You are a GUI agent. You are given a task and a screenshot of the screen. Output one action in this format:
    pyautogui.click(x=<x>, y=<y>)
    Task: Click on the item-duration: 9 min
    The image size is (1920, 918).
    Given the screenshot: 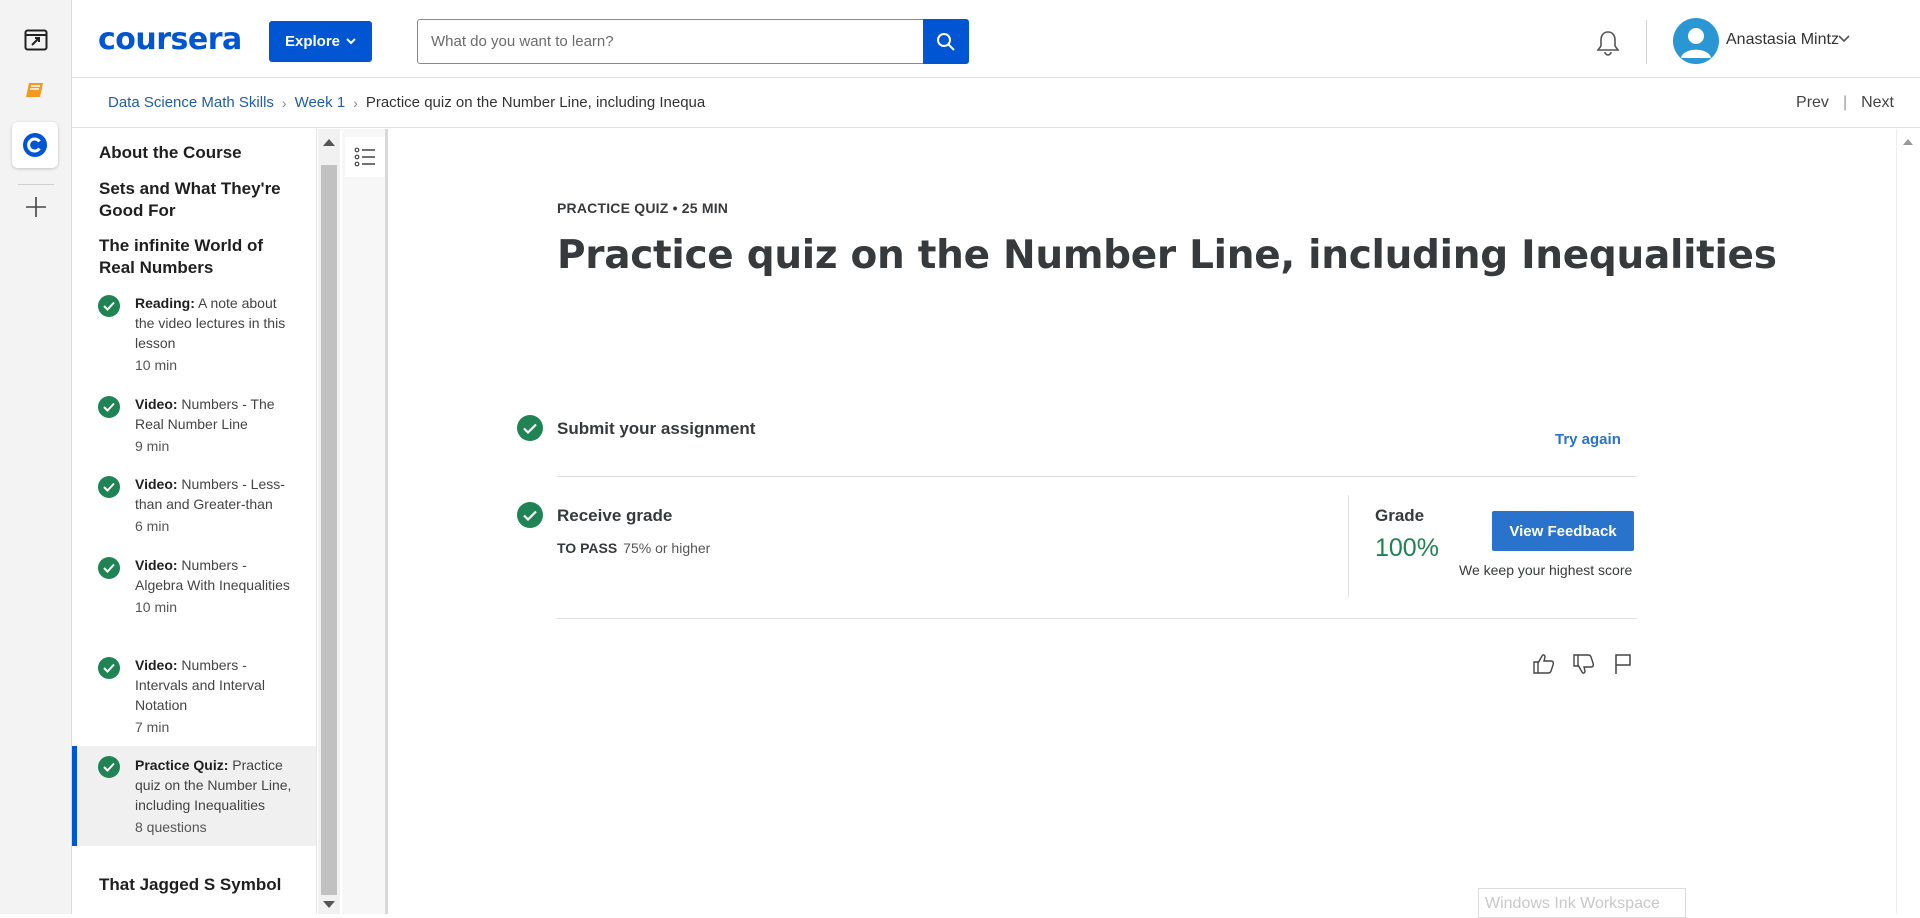 What is the action you would take?
    pyautogui.click(x=152, y=446)
    